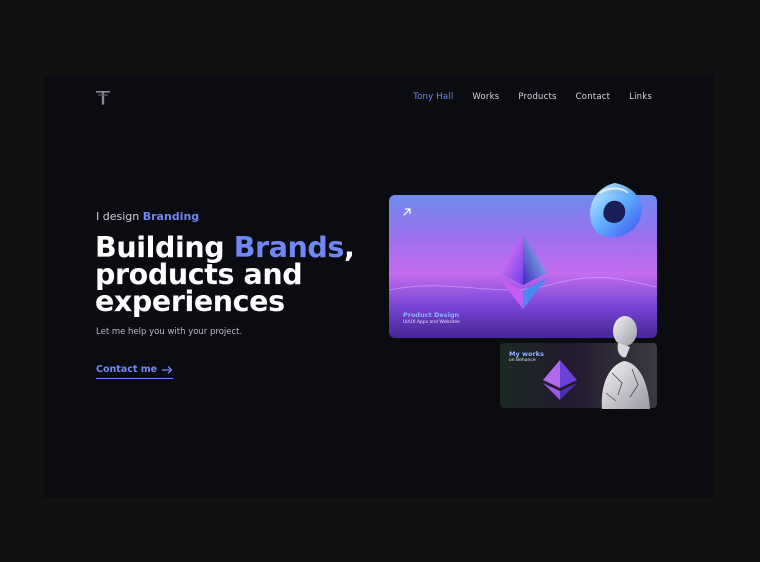 The image size is (760, 562). Describe the element at coordinates (190, 301) in the screenshot. I see `headline-line3: experiences` at that location.